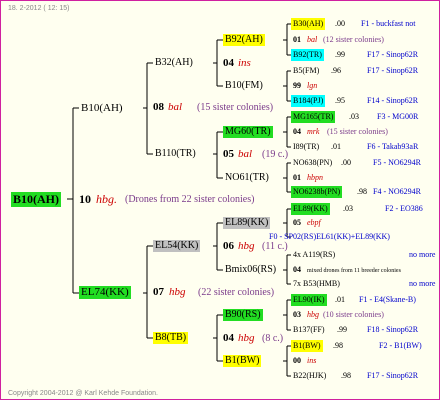 Image resolution: width=440 pixels, height=400 pixels. What do you see at coordinates (297, 314) in the screenshot?
I see `leaf-generation: 03` at bounding box center [297, 314].